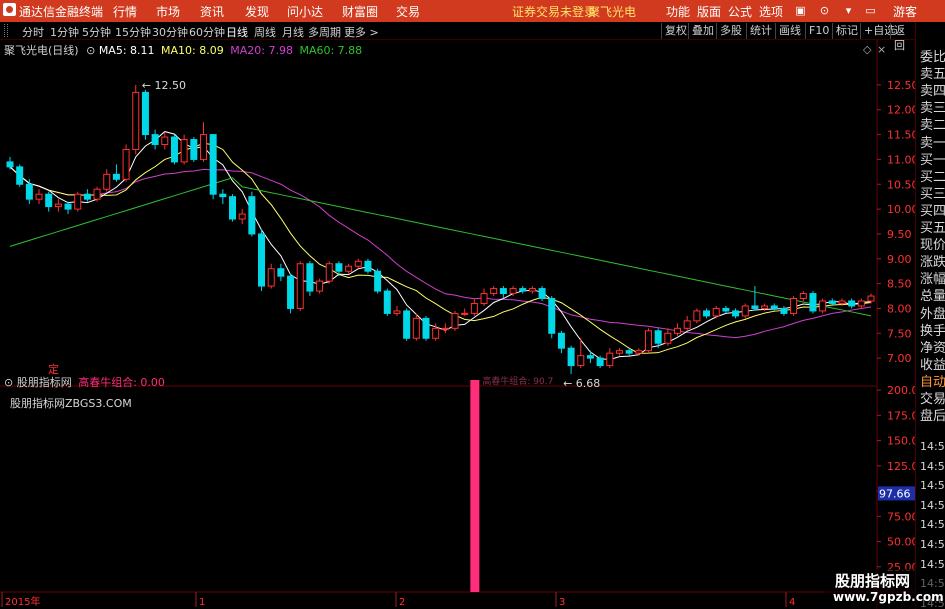 The height and width of the screenshot is (609, 945). What do you see at coordinates (408, 11) in the screenshot?
I see `menu-trade: 交易` at bounding box center [408, 11].